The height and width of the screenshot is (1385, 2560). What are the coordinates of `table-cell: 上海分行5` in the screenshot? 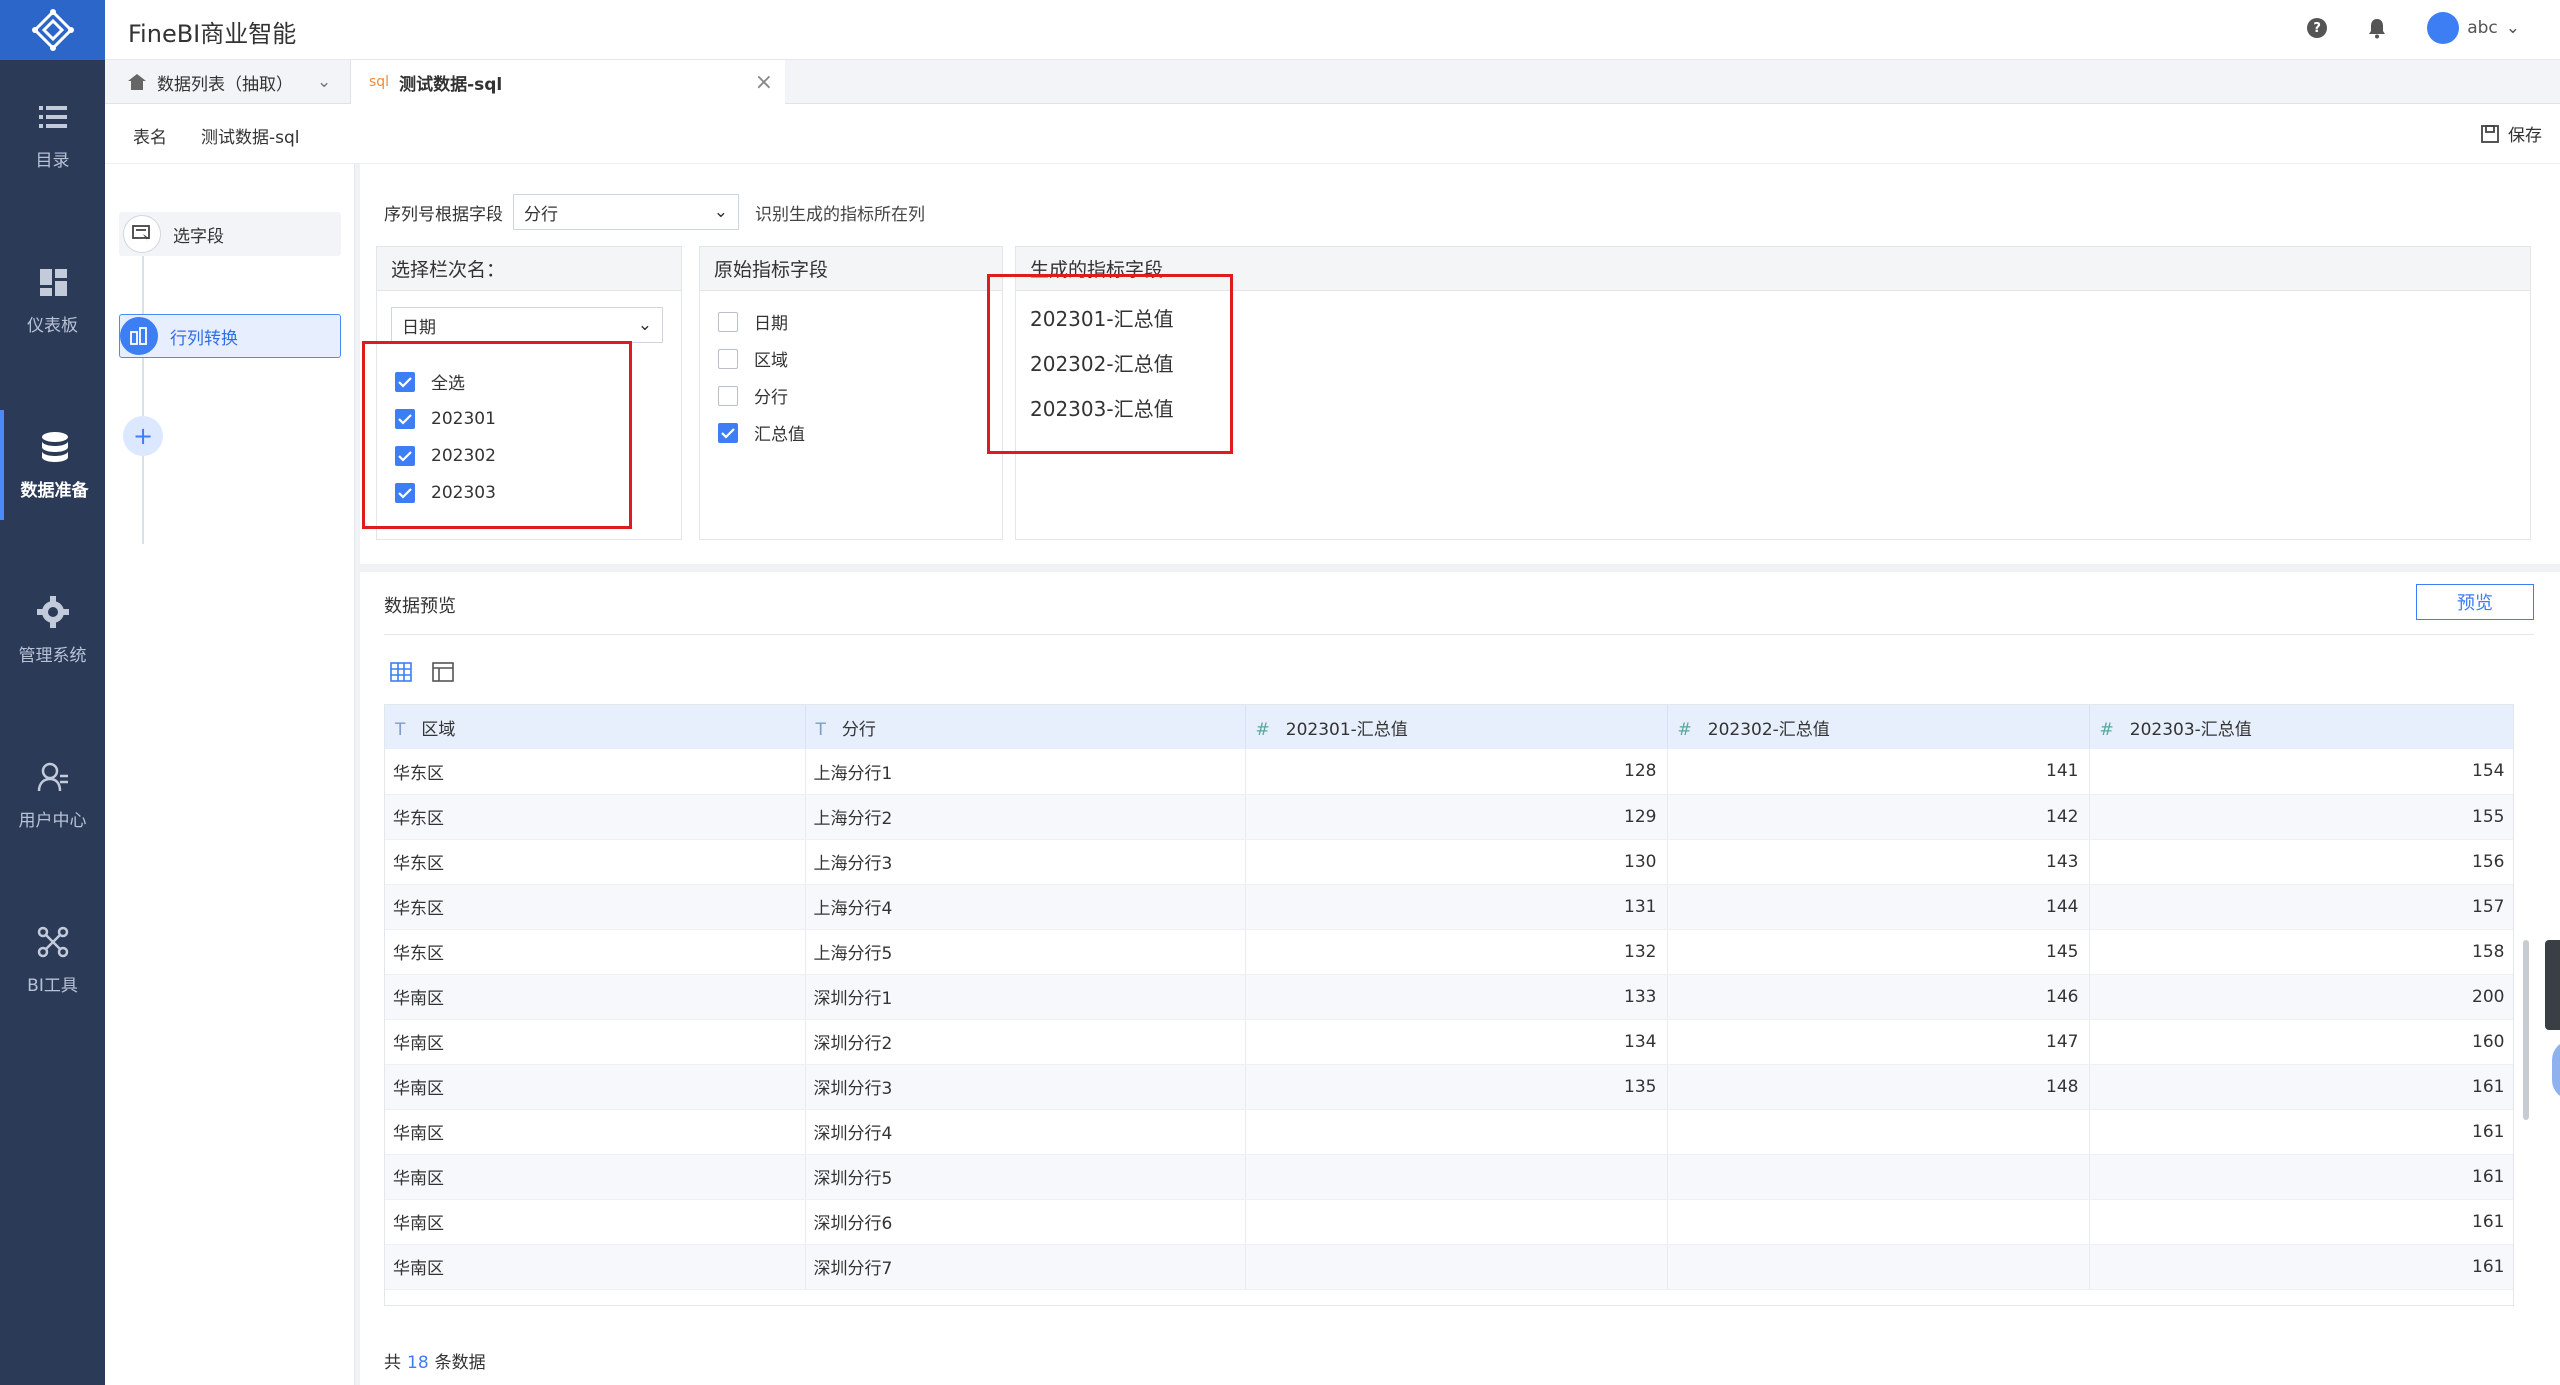 It's located at (1025, 952).